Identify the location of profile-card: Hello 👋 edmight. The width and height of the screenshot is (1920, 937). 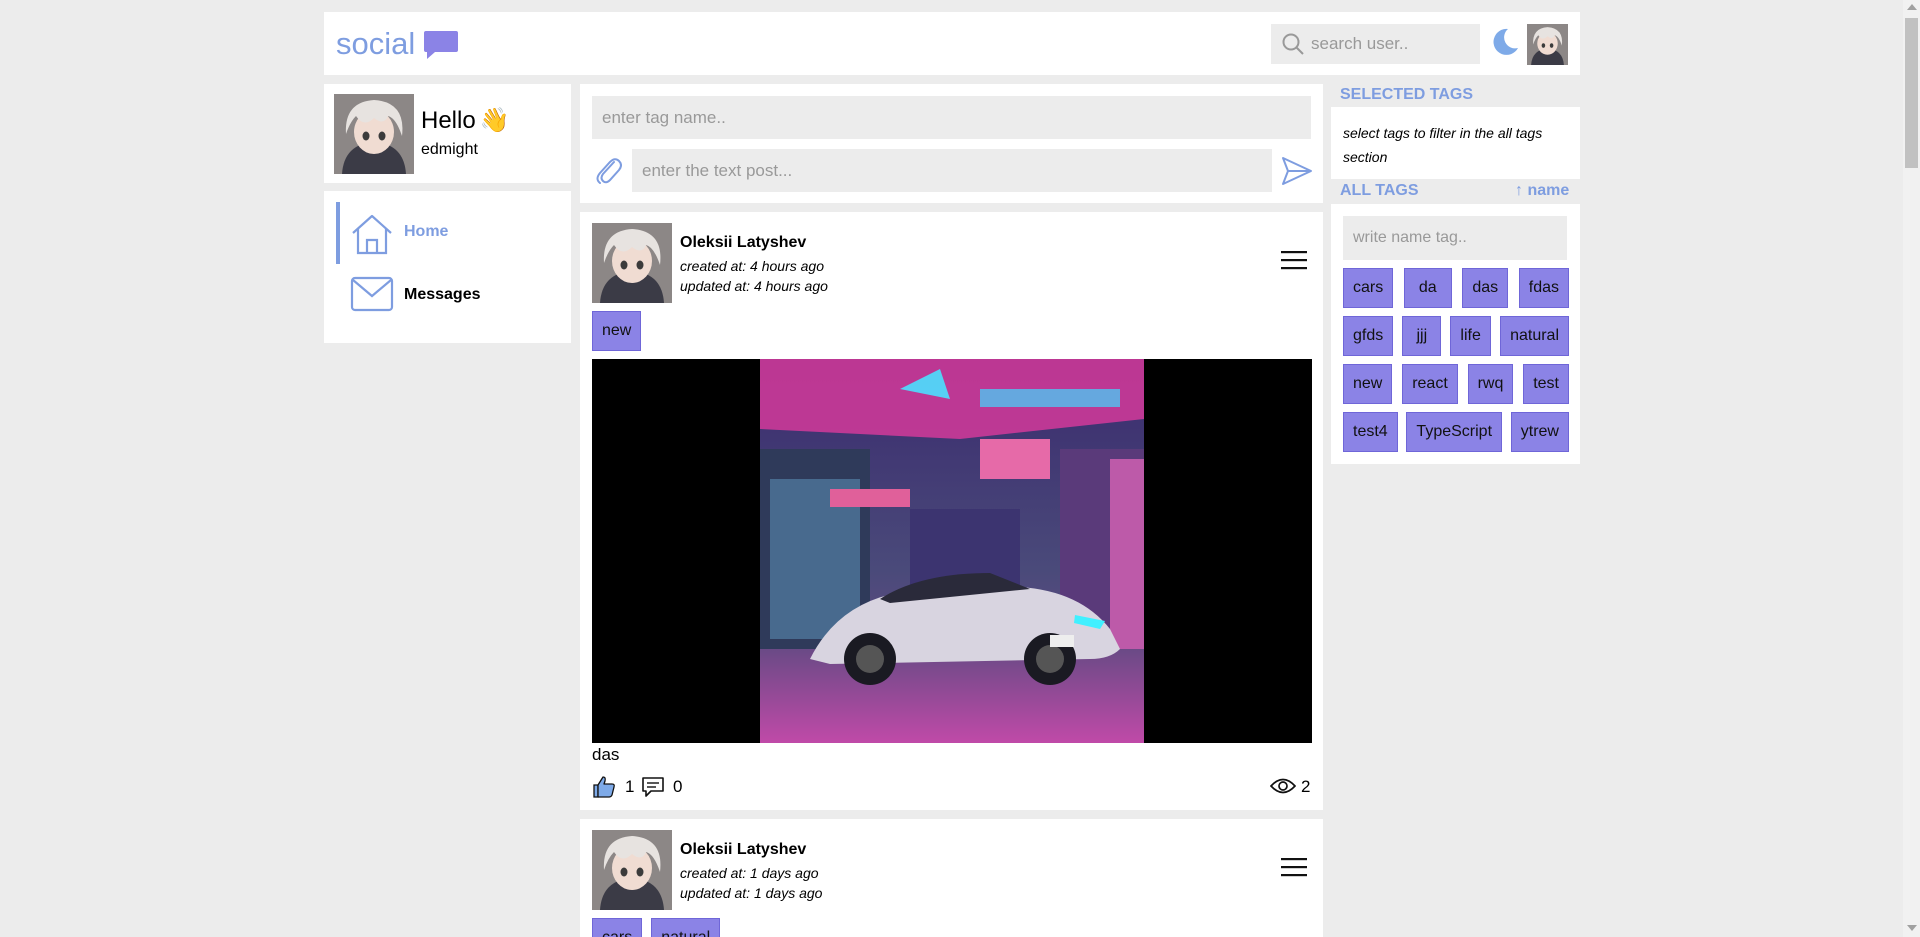
(447, 133).